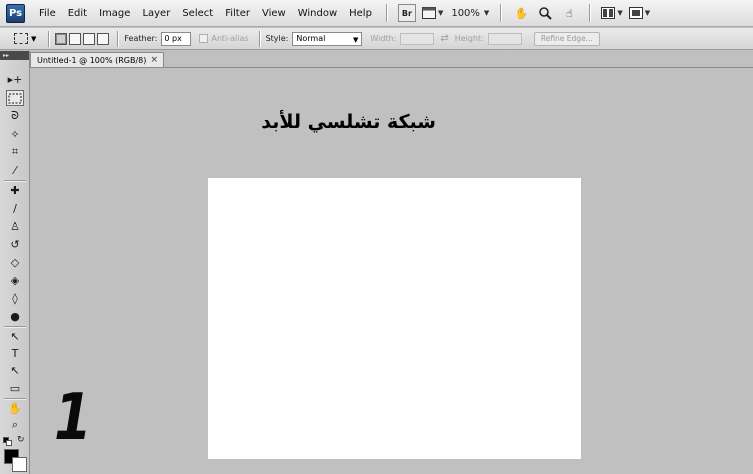  I want to click on zoom-level-value: 100%, so click(465, 13).